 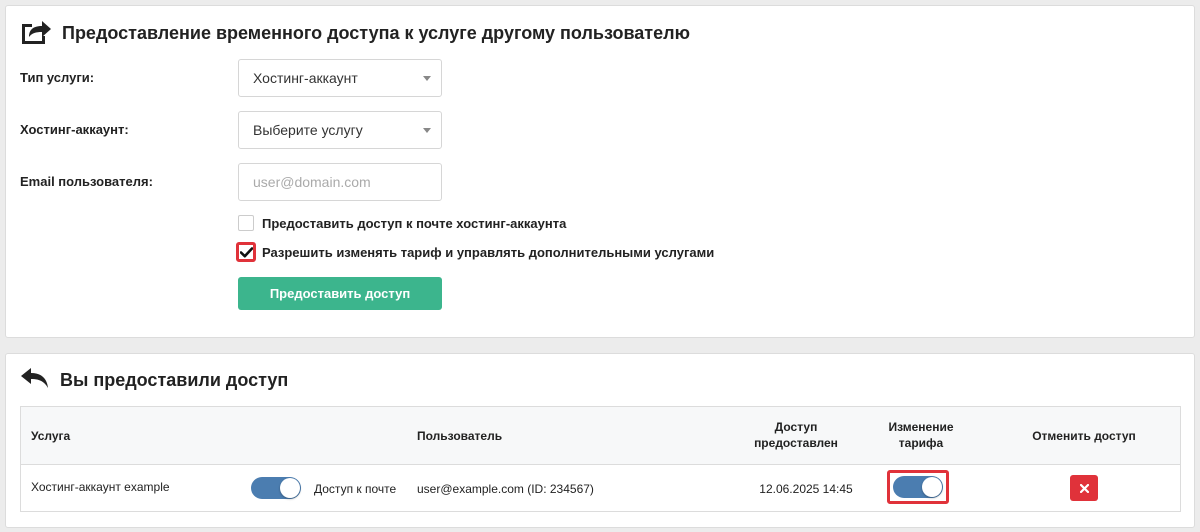 I want to click on grant-access-button: Предоставить доступ, so click(x=340, y=293).